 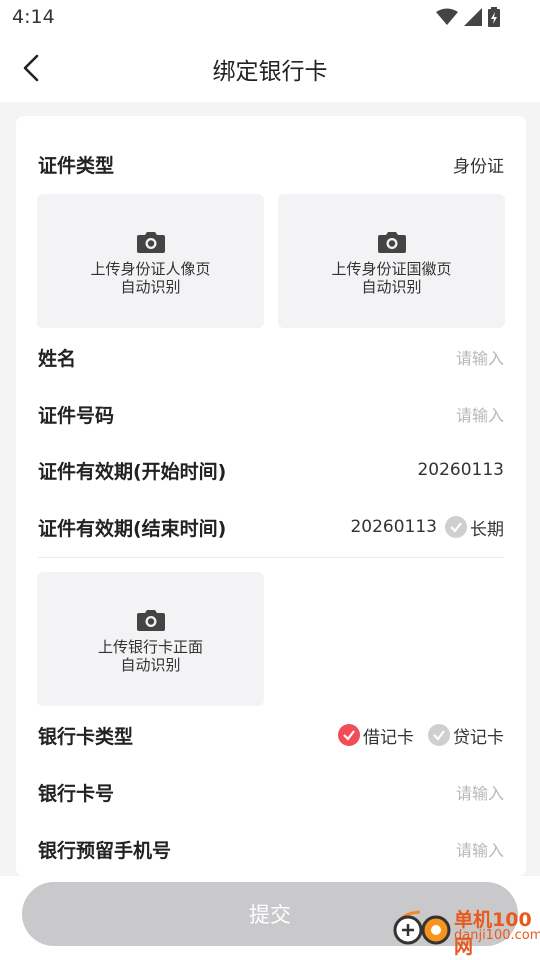 I want to click on bottom-bar: 提交 单机100网 danji100.com, so click(x=270, y=918).